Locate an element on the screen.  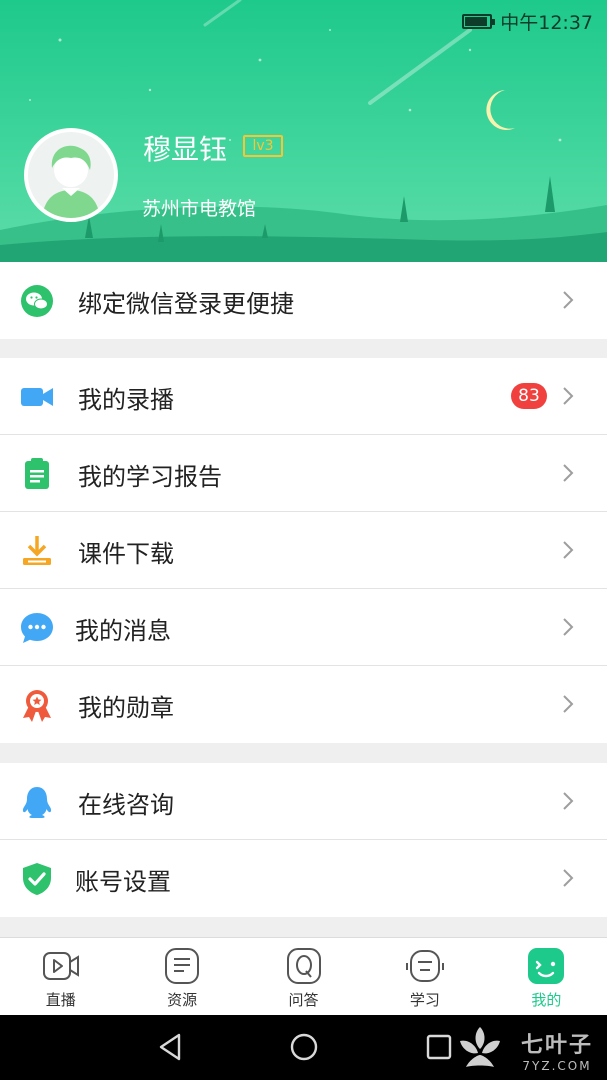
bind-wechat-row: 绑定微信登录更便捷 is located at coordinates (303, 300).